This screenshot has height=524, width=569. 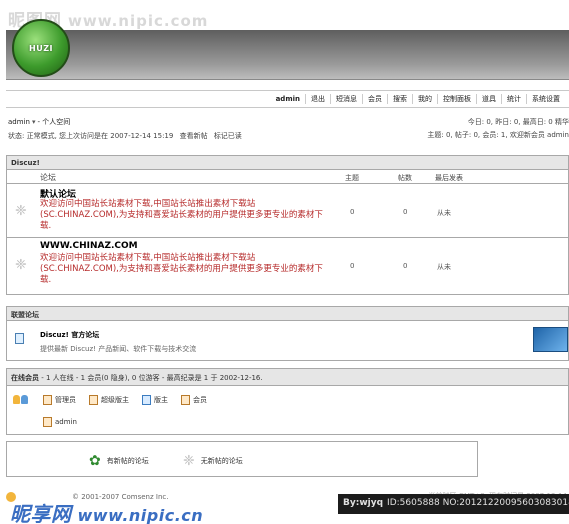 I want to click on watermark-id-number: ID:5605888 NO:20121220095603083018, so click(x=478, y=503).